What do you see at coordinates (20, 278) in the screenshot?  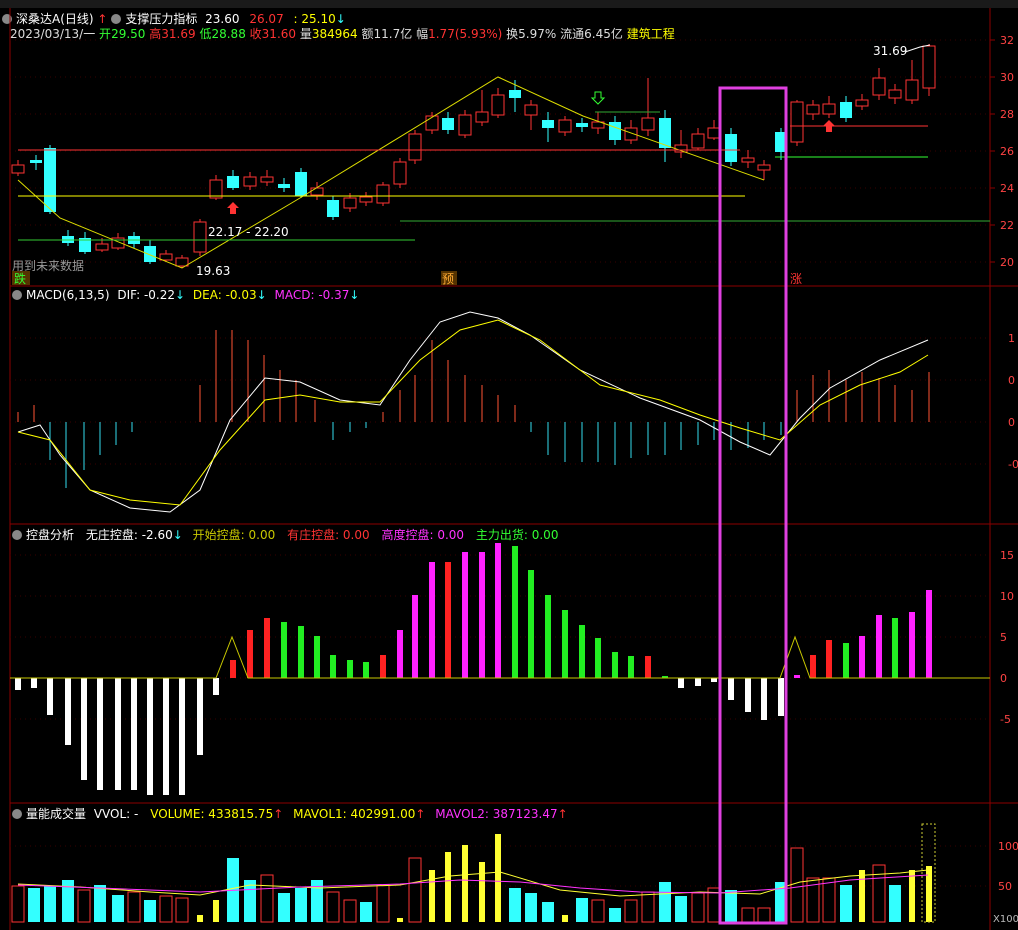 I see `die-marker: 跌` at bounding box center [20, 278].